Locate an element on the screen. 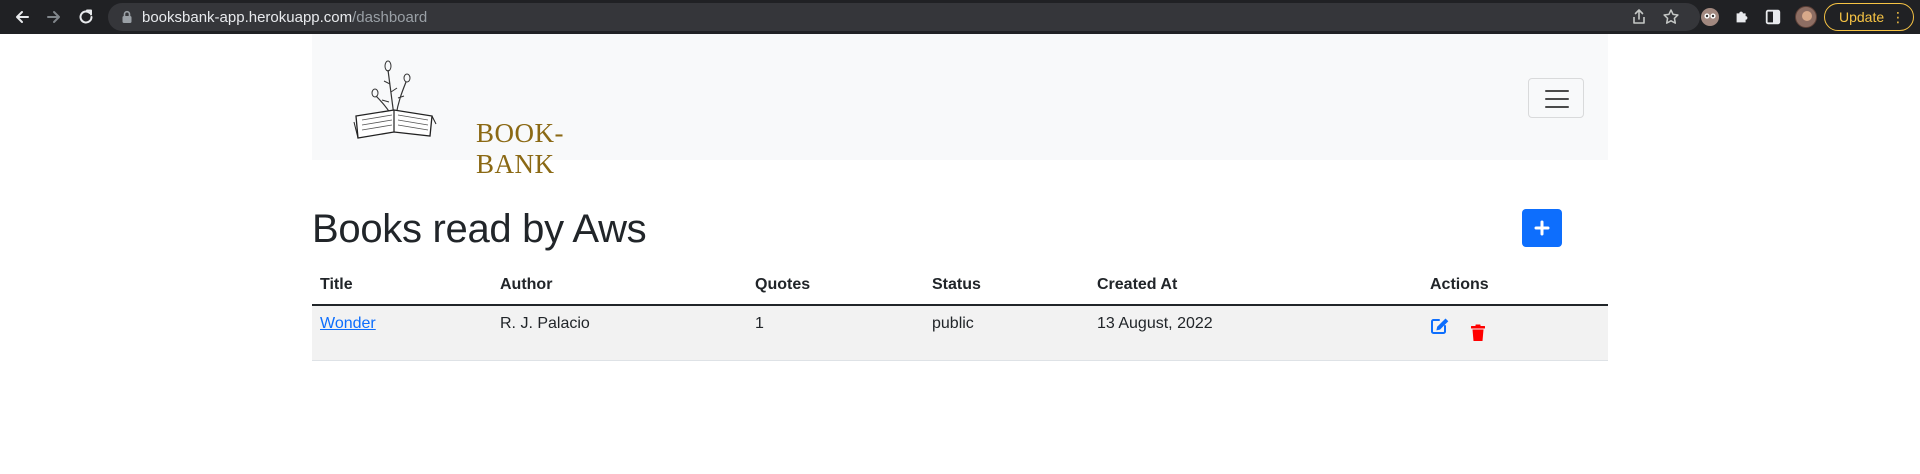 This screenshot has width=1920, height=474. reload-button is located at coordinates (86, 17).